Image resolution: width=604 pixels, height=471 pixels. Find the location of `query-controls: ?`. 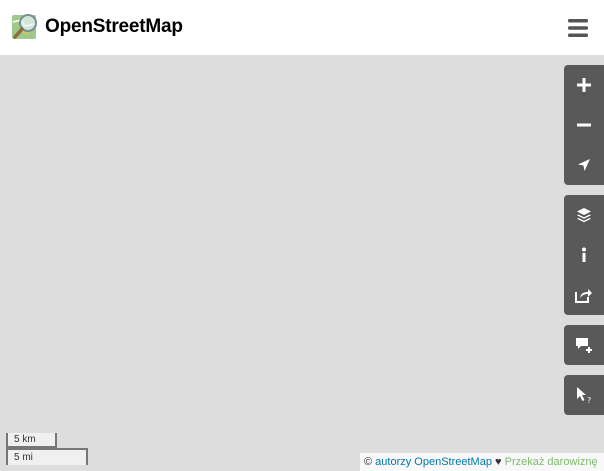

query-controls: ? is located at coordinates (584, 395).